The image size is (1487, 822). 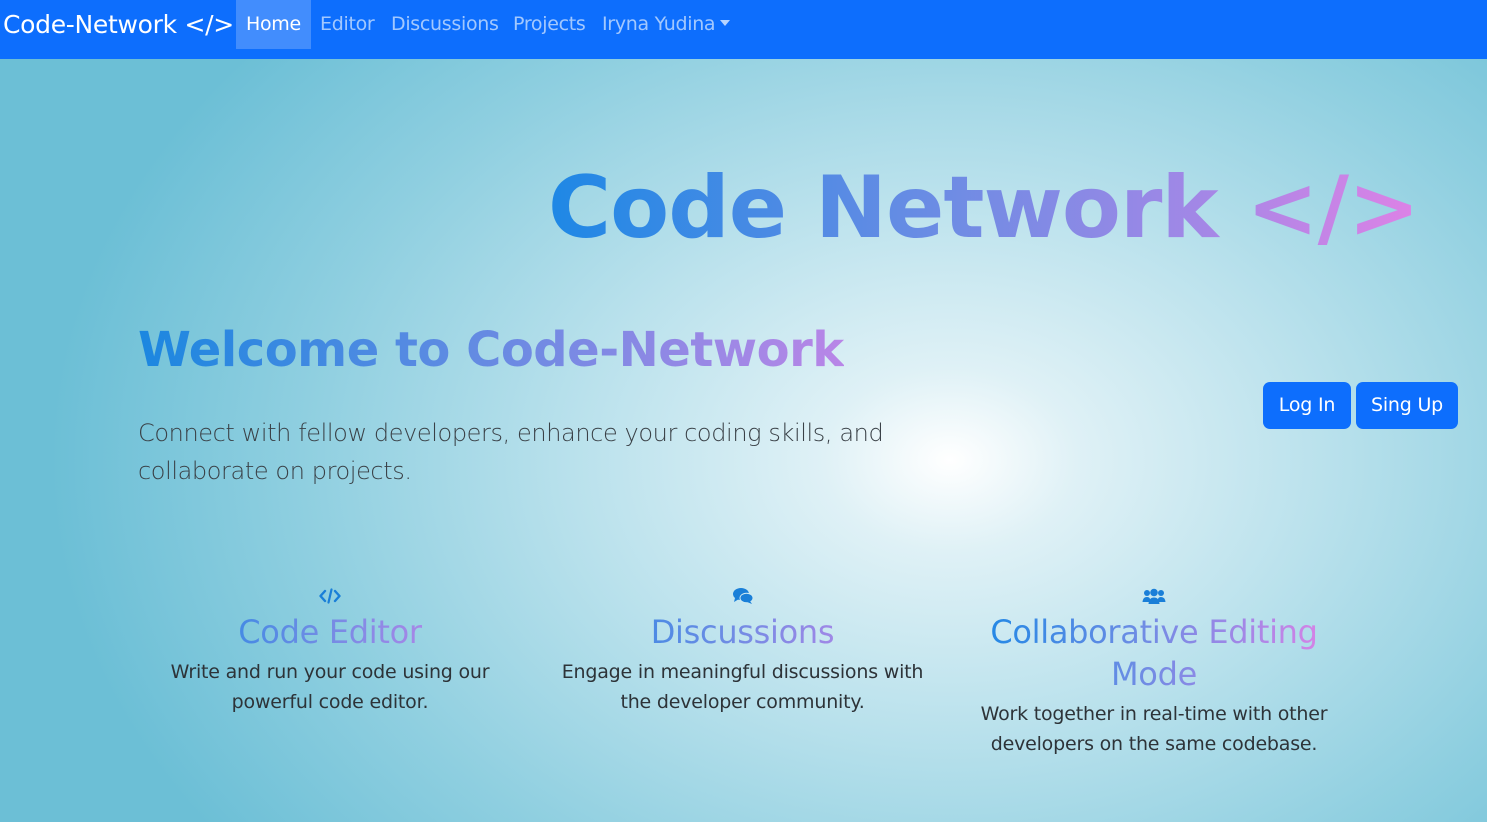 What do you see at coordinates (445, 24) in the screenshot?
I see `nav-discussions: Discussions` at bounding box center [445, 24].